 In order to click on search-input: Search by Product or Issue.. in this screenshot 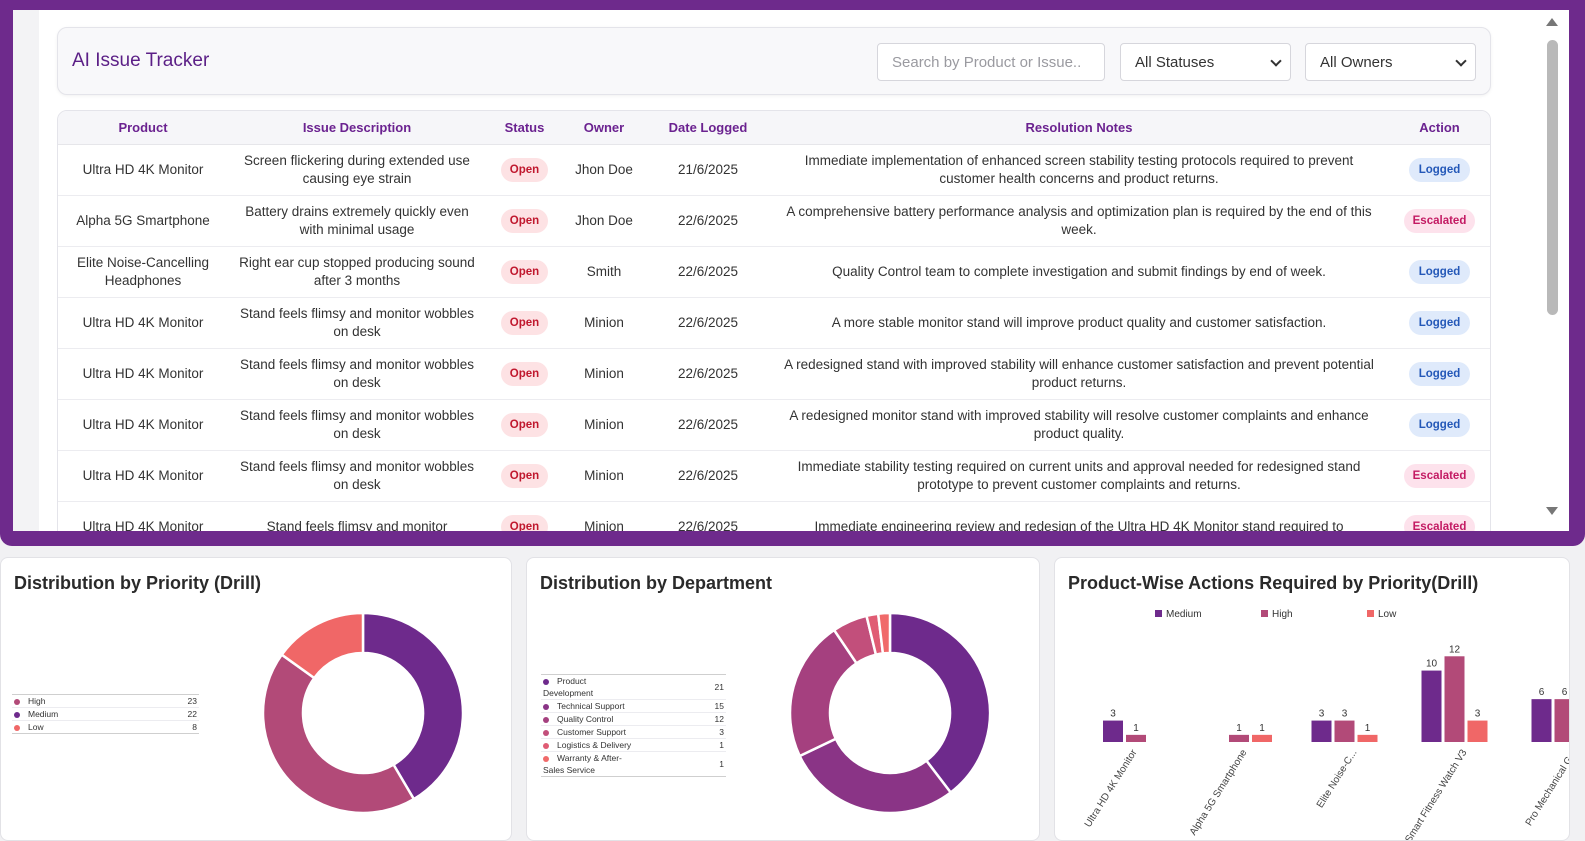, I will do `click(991, 62)`.